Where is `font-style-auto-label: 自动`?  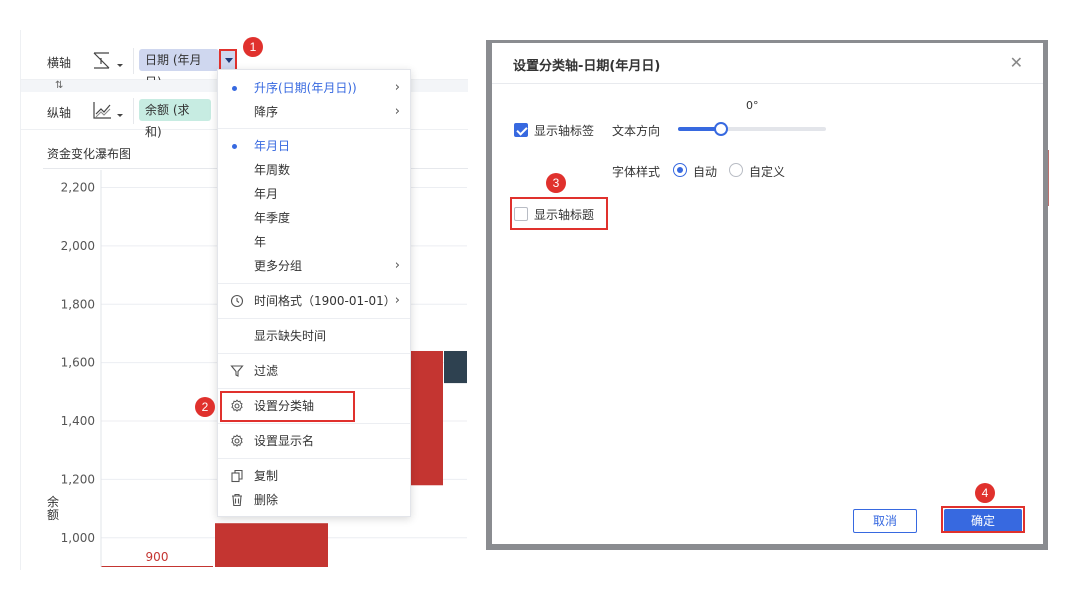
font-style-auto-label: 自动 is located at coordinates (705, 172).